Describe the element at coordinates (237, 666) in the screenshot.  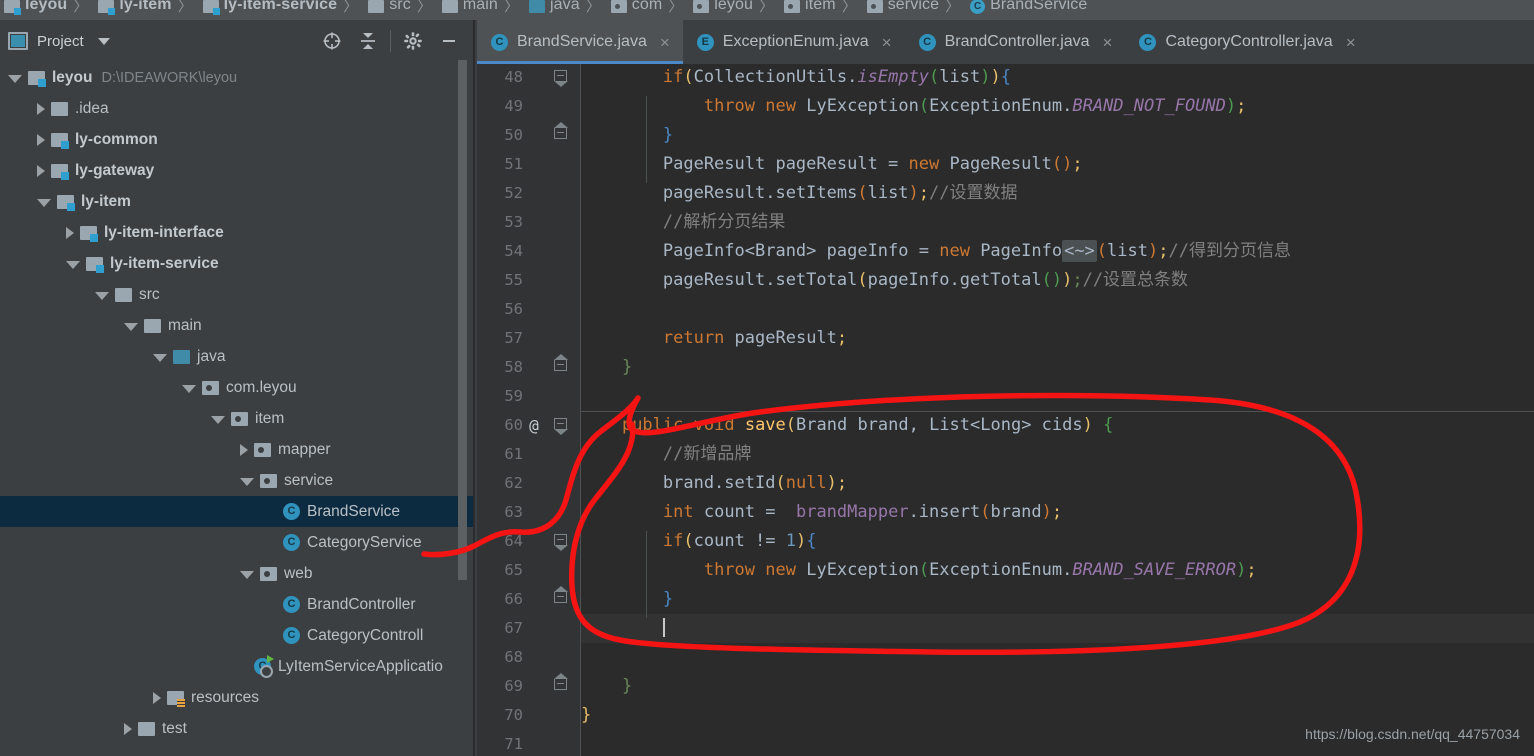
I see `tree-node-lyitemserviceapplicatio: C LyItemServiceApplicatio` at that location.